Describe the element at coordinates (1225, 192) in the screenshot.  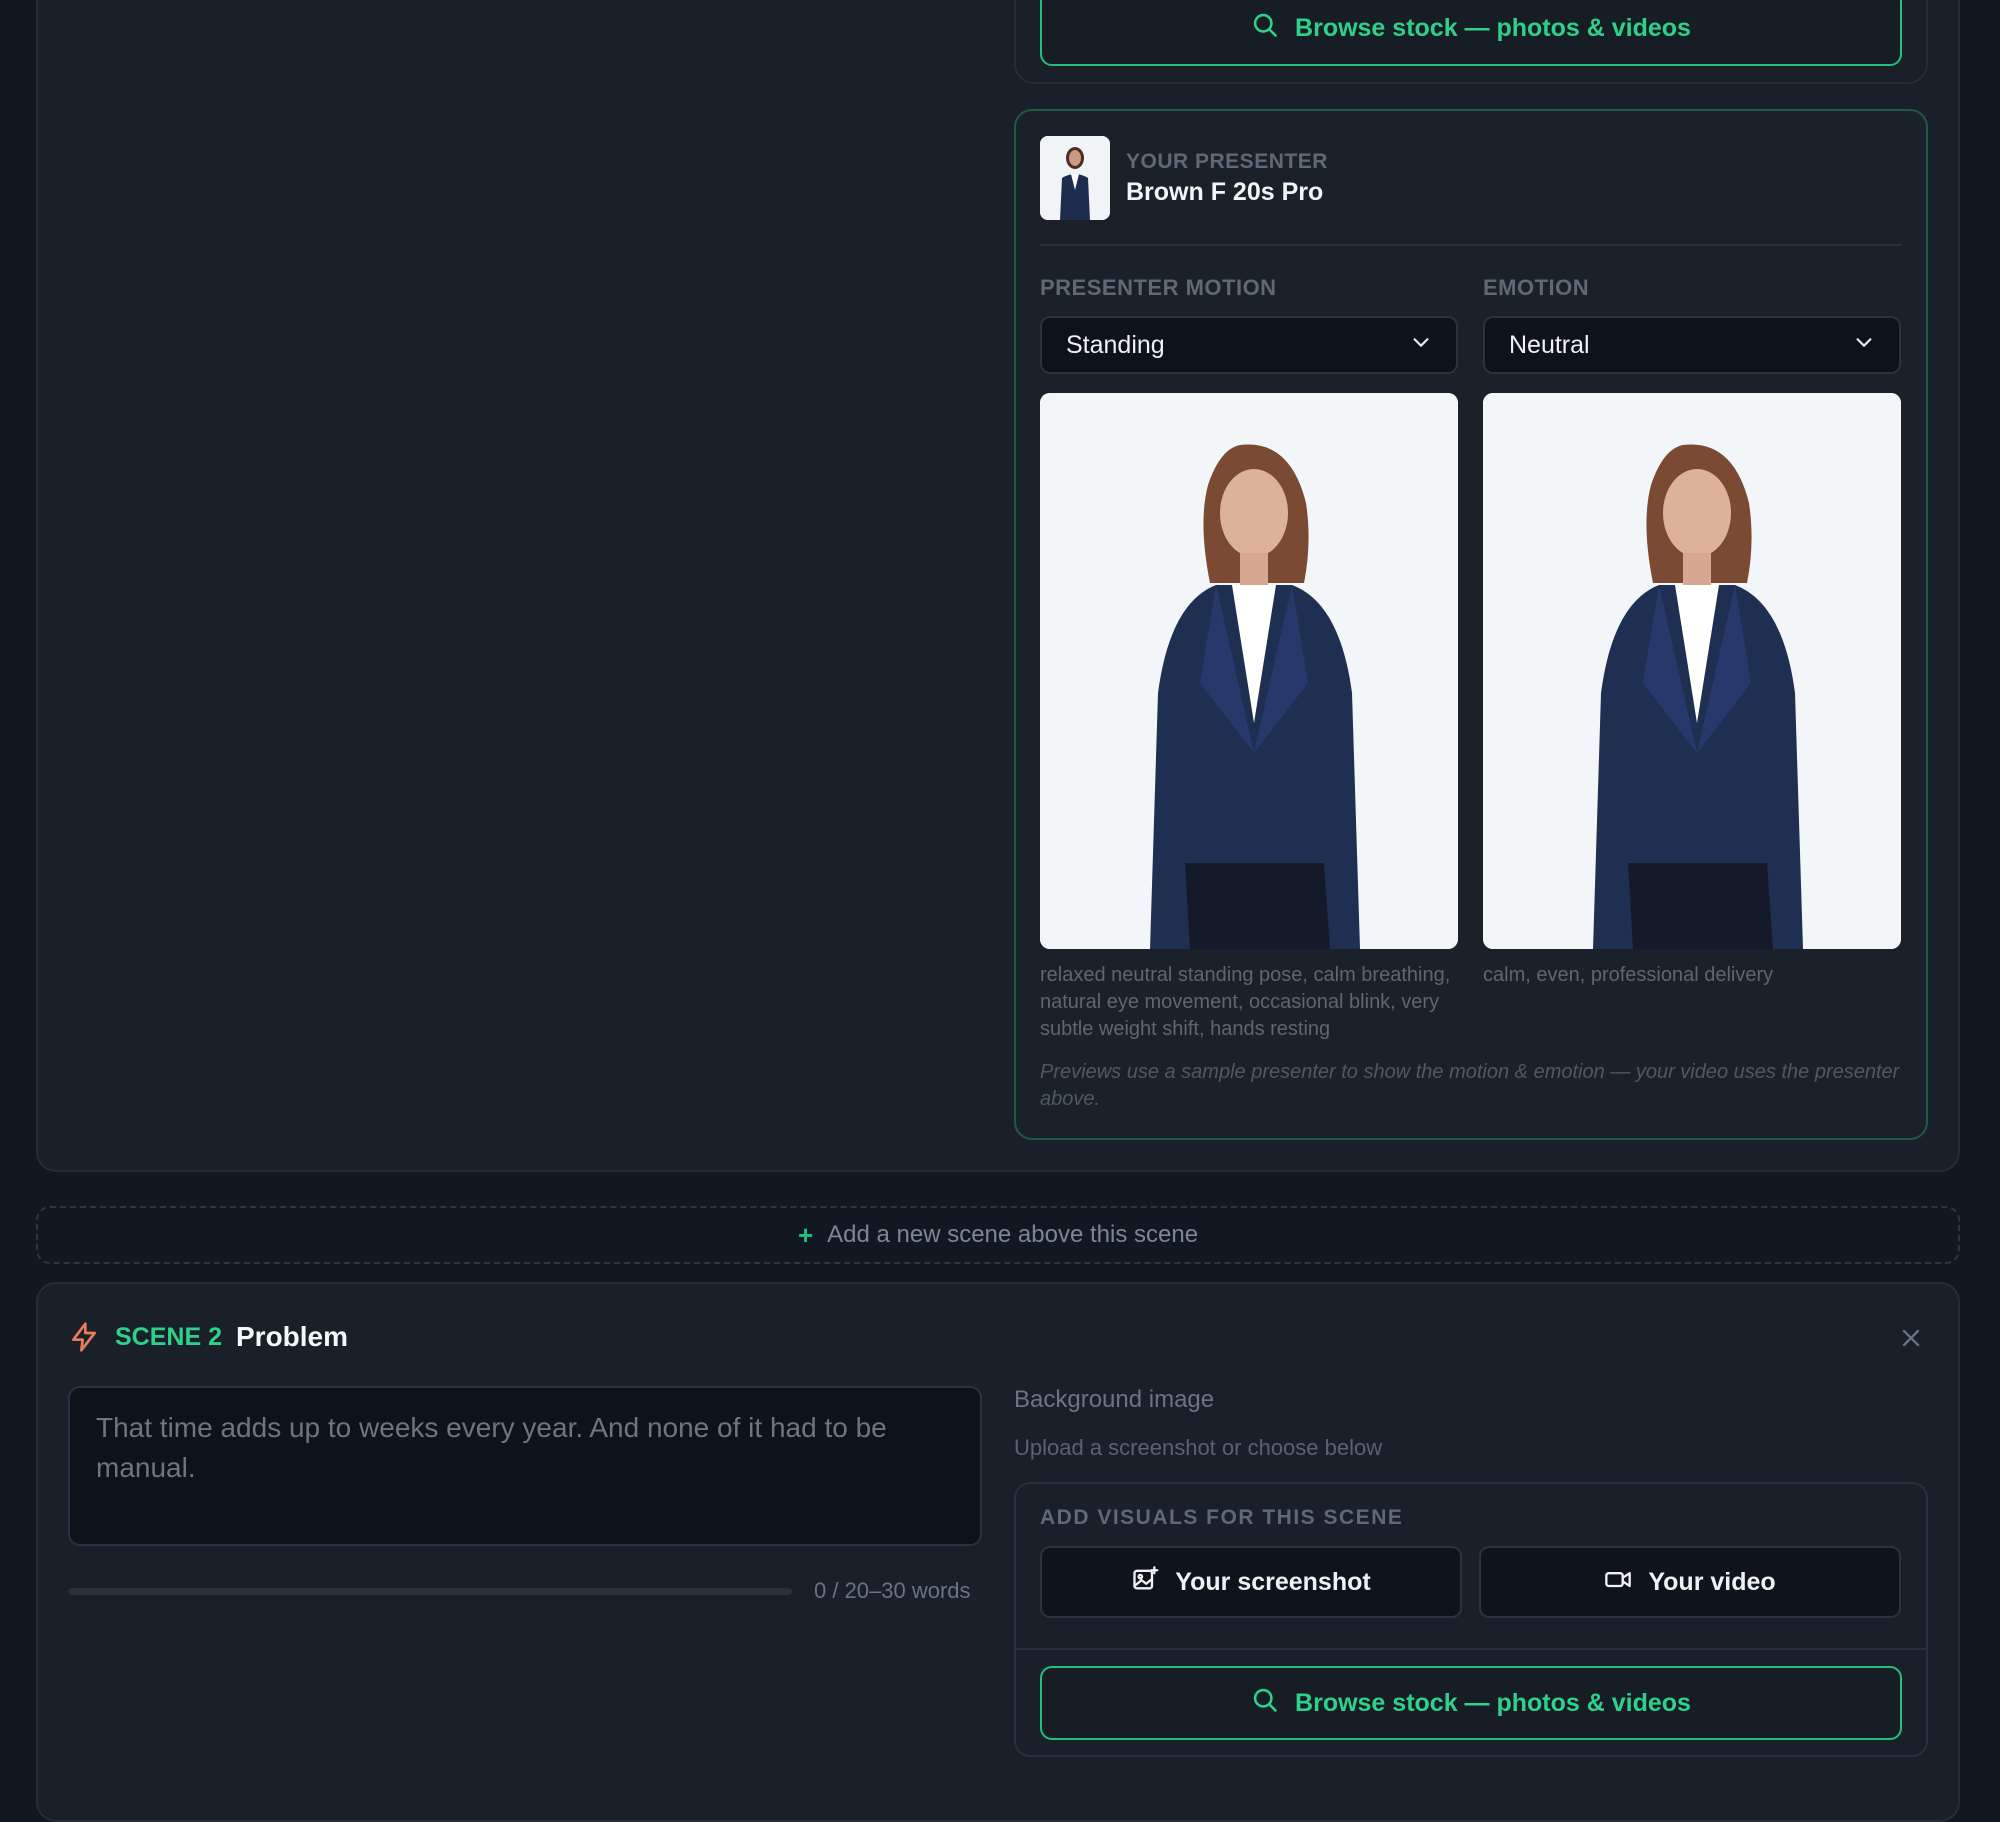
I see `presenter-name: Brown F 20s Pro` at that location.